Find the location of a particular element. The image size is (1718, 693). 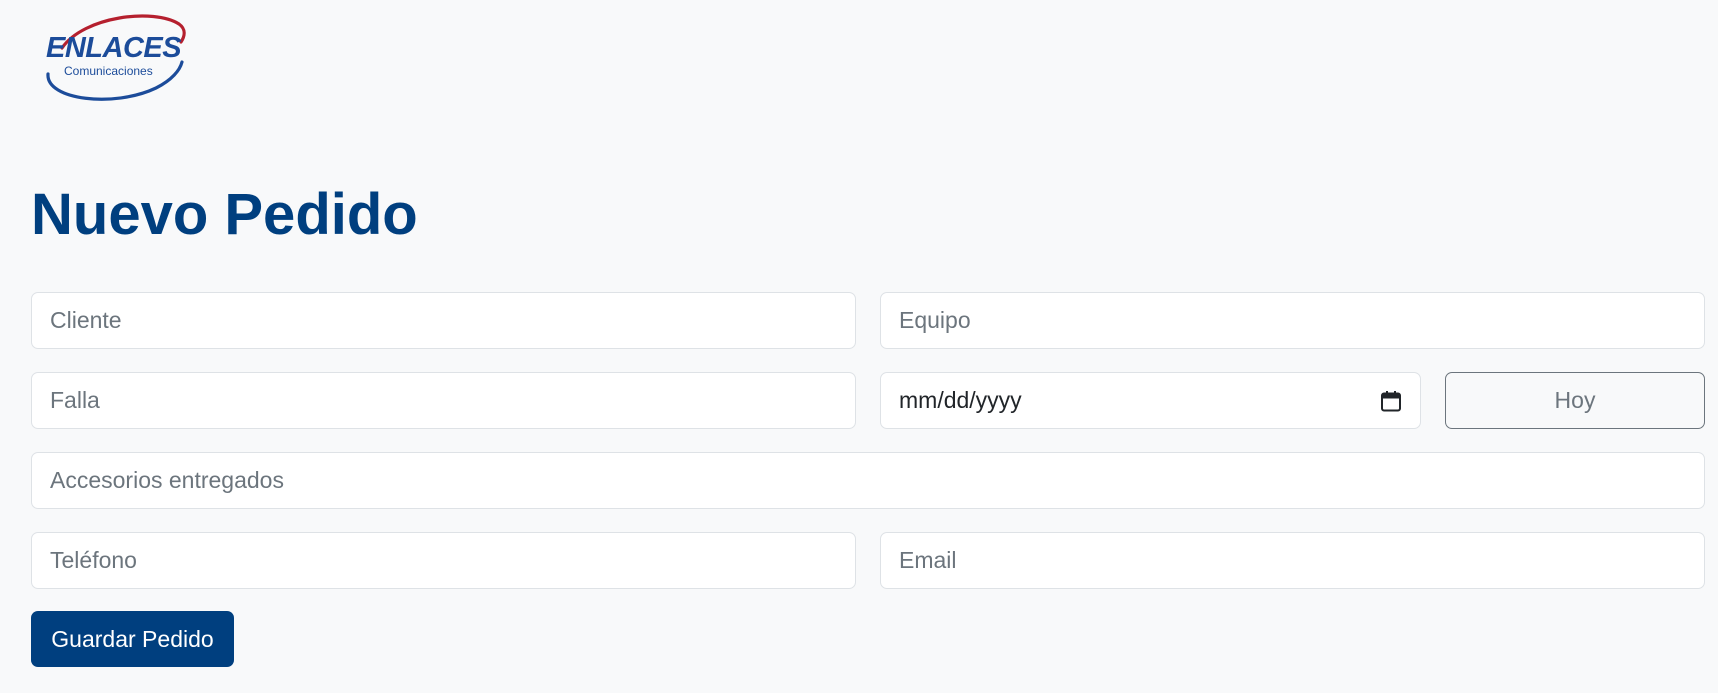

calendar-icon is located at coordinates (1391, 401).